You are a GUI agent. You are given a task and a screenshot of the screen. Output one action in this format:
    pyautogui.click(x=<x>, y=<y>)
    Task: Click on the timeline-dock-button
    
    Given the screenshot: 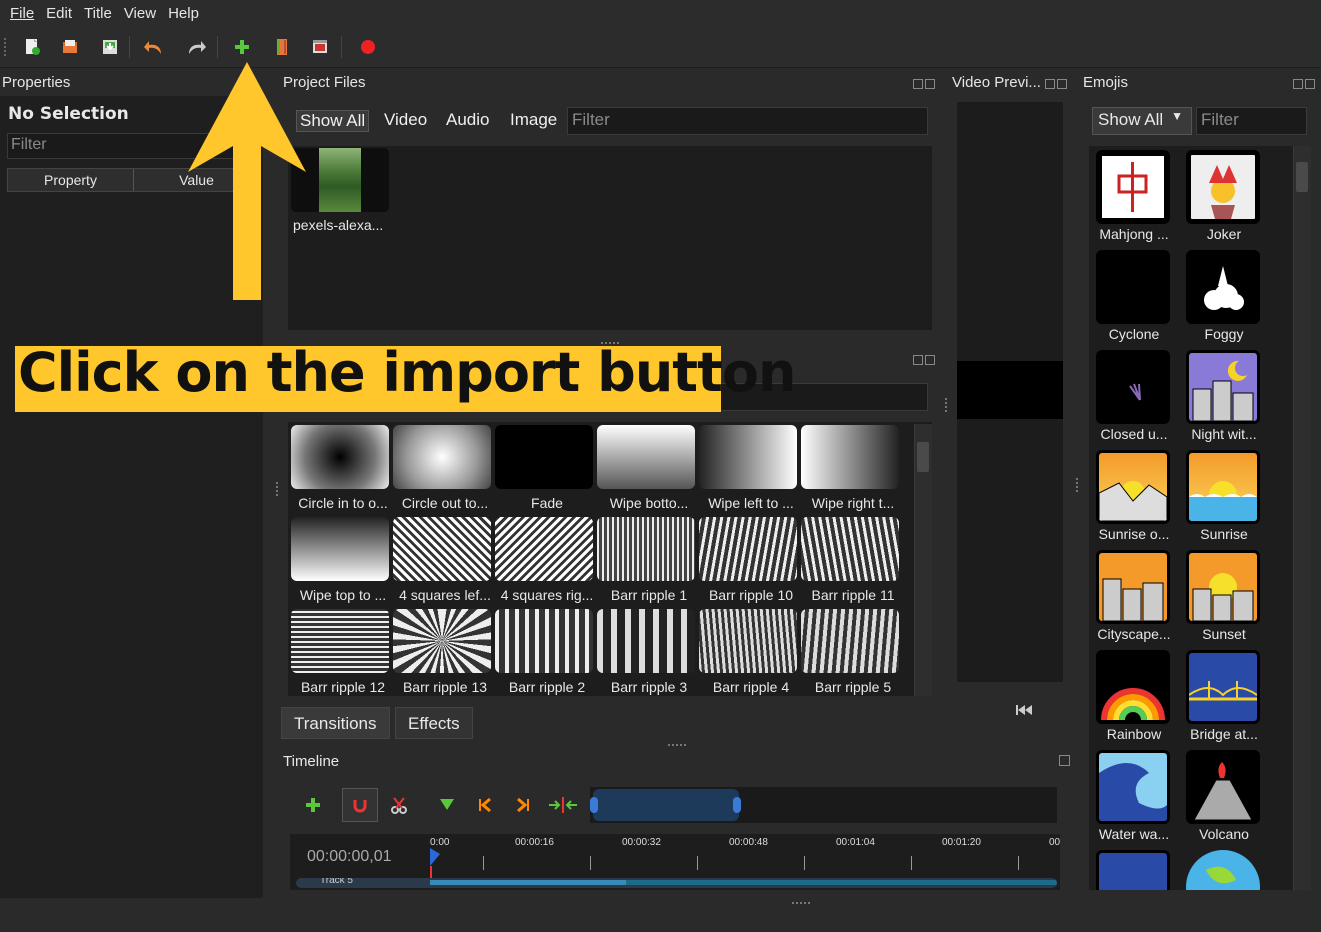 What is the action you would take?
    pyautogui.click(x=1064, y=760)
    